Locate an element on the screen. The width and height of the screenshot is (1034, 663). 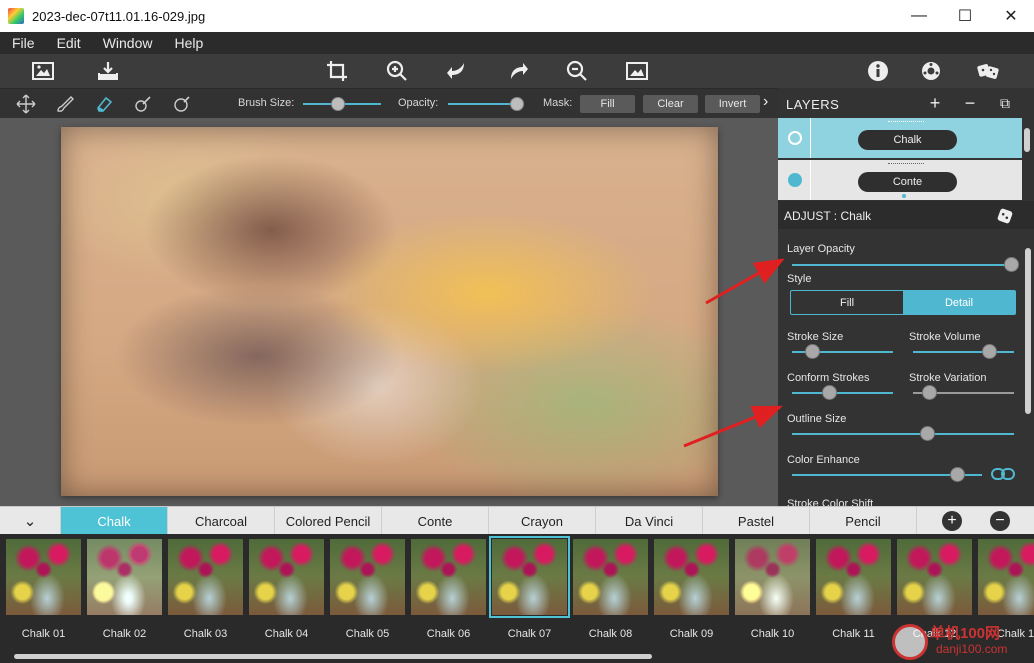
preset-tile: Chalk 01 is located at coordinates (43, 589).